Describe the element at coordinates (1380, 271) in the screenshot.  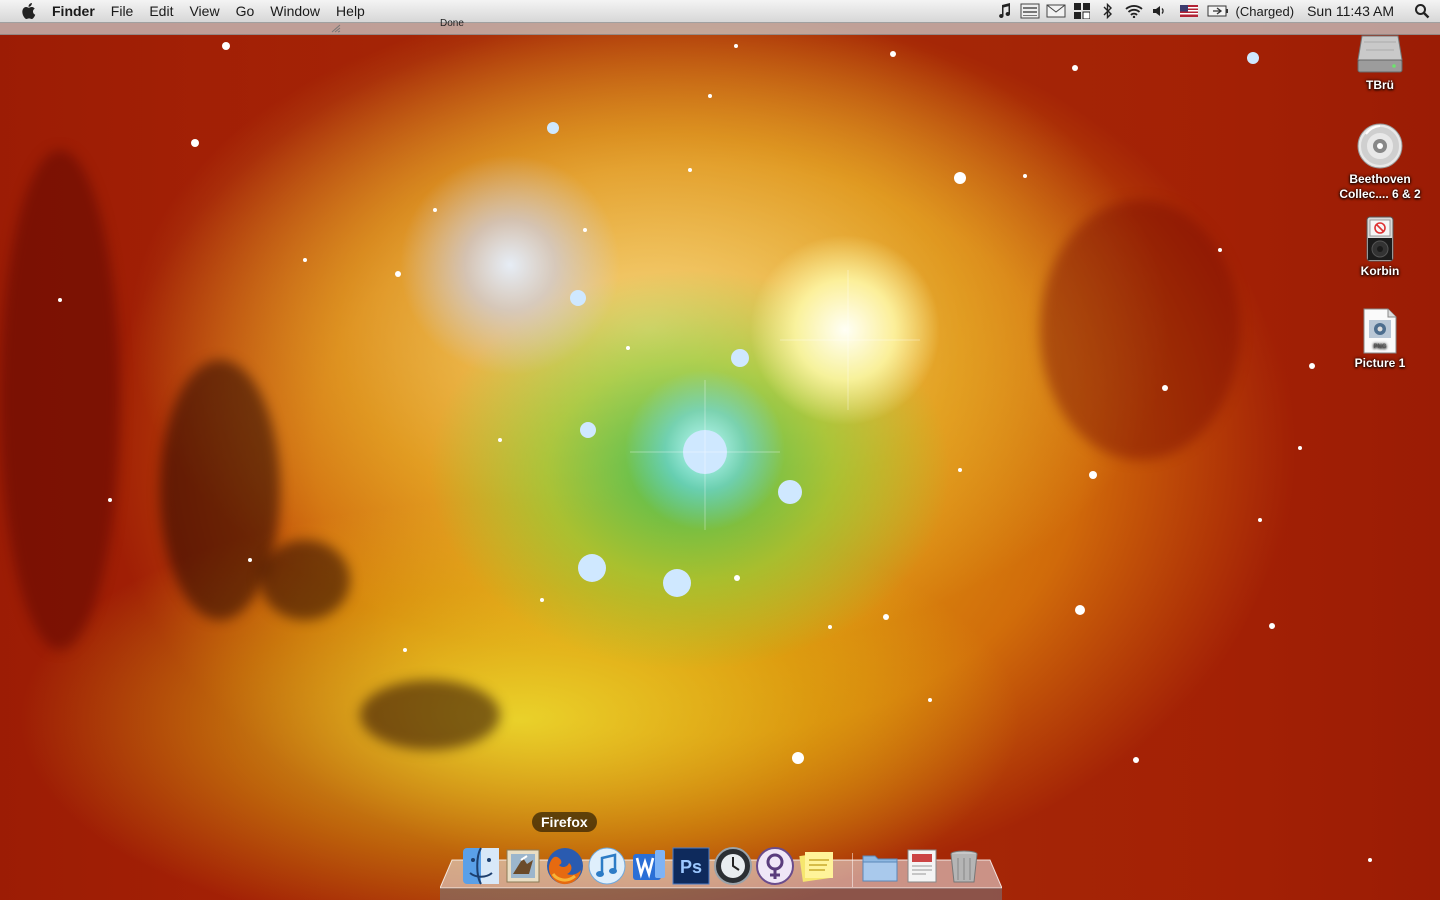
I see `desktop-icon-label: Korbin` at that location.